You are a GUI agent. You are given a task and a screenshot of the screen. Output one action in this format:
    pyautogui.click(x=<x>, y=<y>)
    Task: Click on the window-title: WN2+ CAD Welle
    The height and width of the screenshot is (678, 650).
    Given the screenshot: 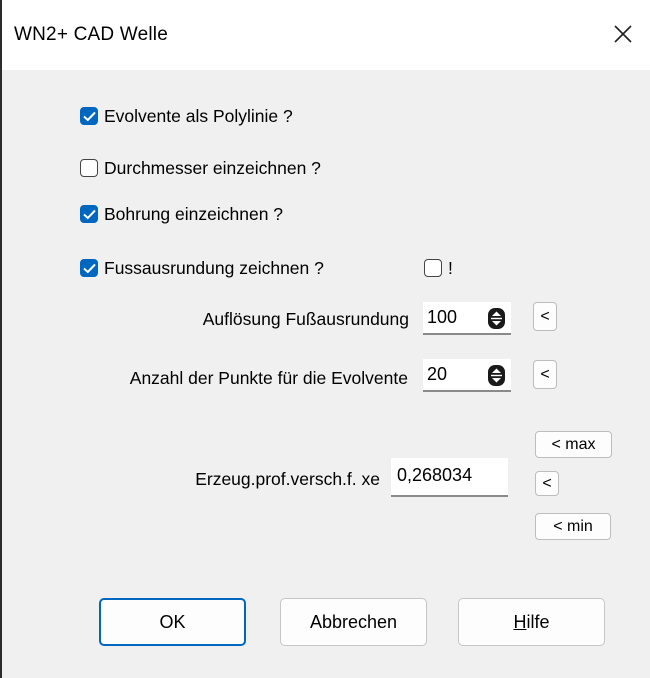 What is the action you would take?
    pyautogui.click(x=91, y=34)
    